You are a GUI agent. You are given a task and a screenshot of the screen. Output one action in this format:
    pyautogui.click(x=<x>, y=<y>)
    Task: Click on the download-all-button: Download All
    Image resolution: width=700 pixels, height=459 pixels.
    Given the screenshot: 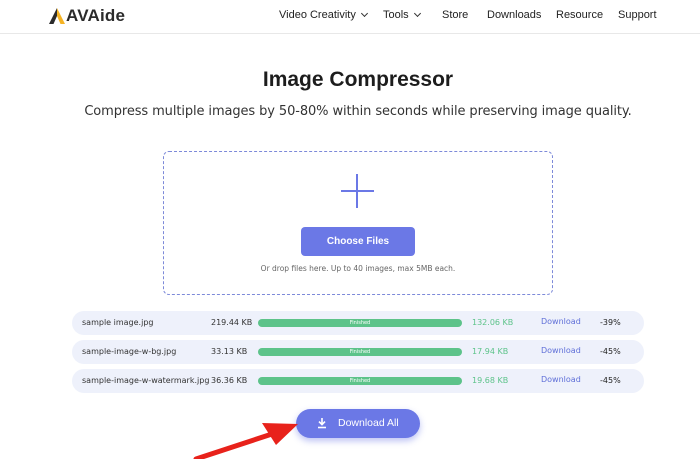 What is the action you would take?
    pyautogui.click(x=358, y=423)
    